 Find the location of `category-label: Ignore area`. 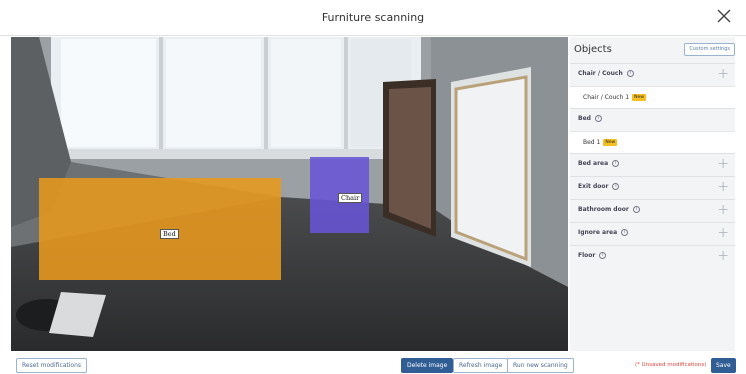

category-label: Ignore area is located at coordinates (598, 232).